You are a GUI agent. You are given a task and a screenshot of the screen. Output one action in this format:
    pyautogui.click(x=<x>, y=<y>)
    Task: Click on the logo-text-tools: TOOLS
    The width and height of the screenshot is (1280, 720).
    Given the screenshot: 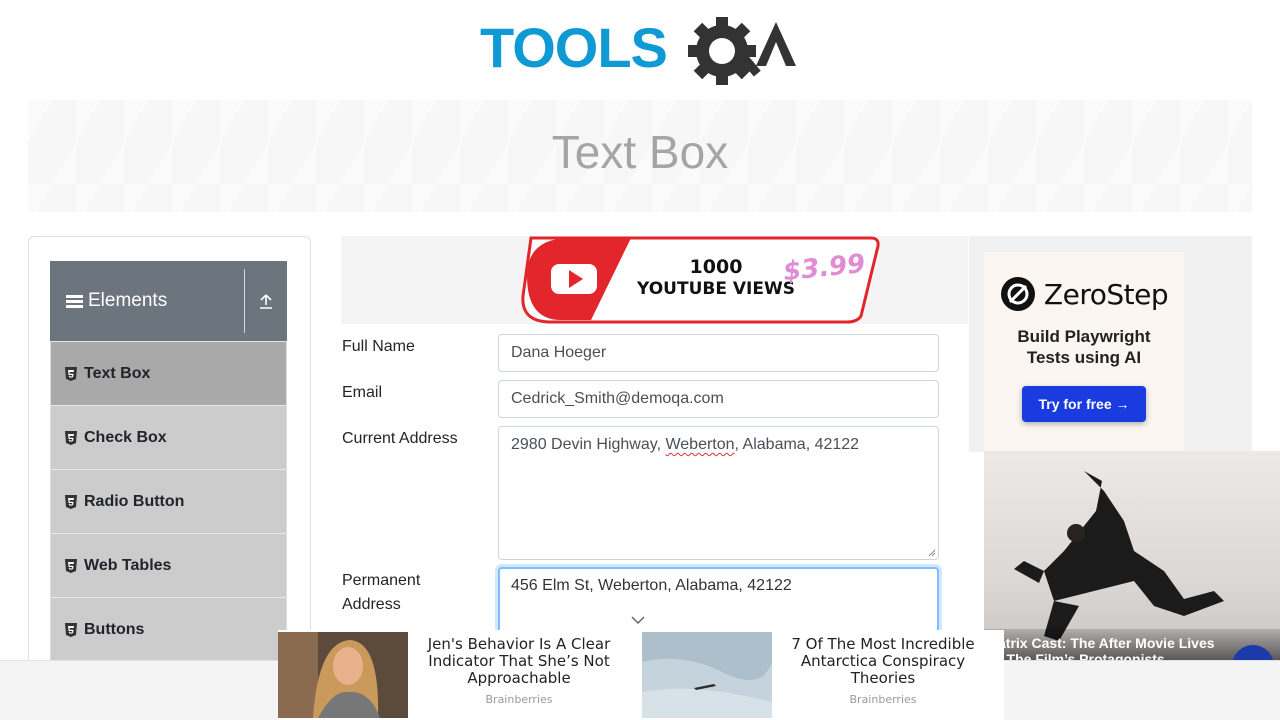 What is the action you would take?
    pyautogui.click(x=573, y=47)
    